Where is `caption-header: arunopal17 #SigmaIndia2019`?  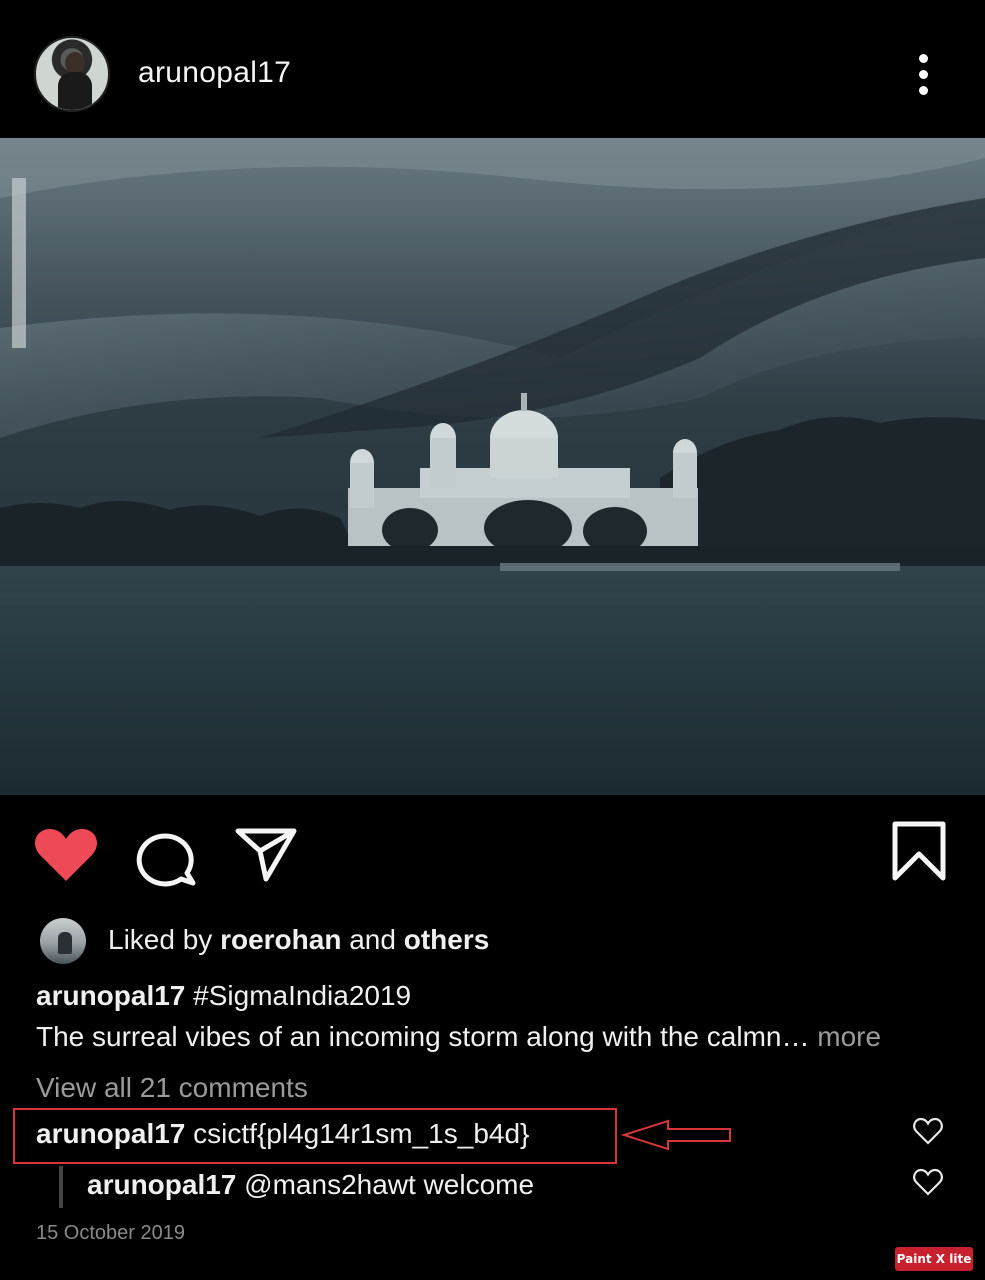
caption-header: arunopal17 #SigmaIndia2019 is located at coordinates (223, 996).